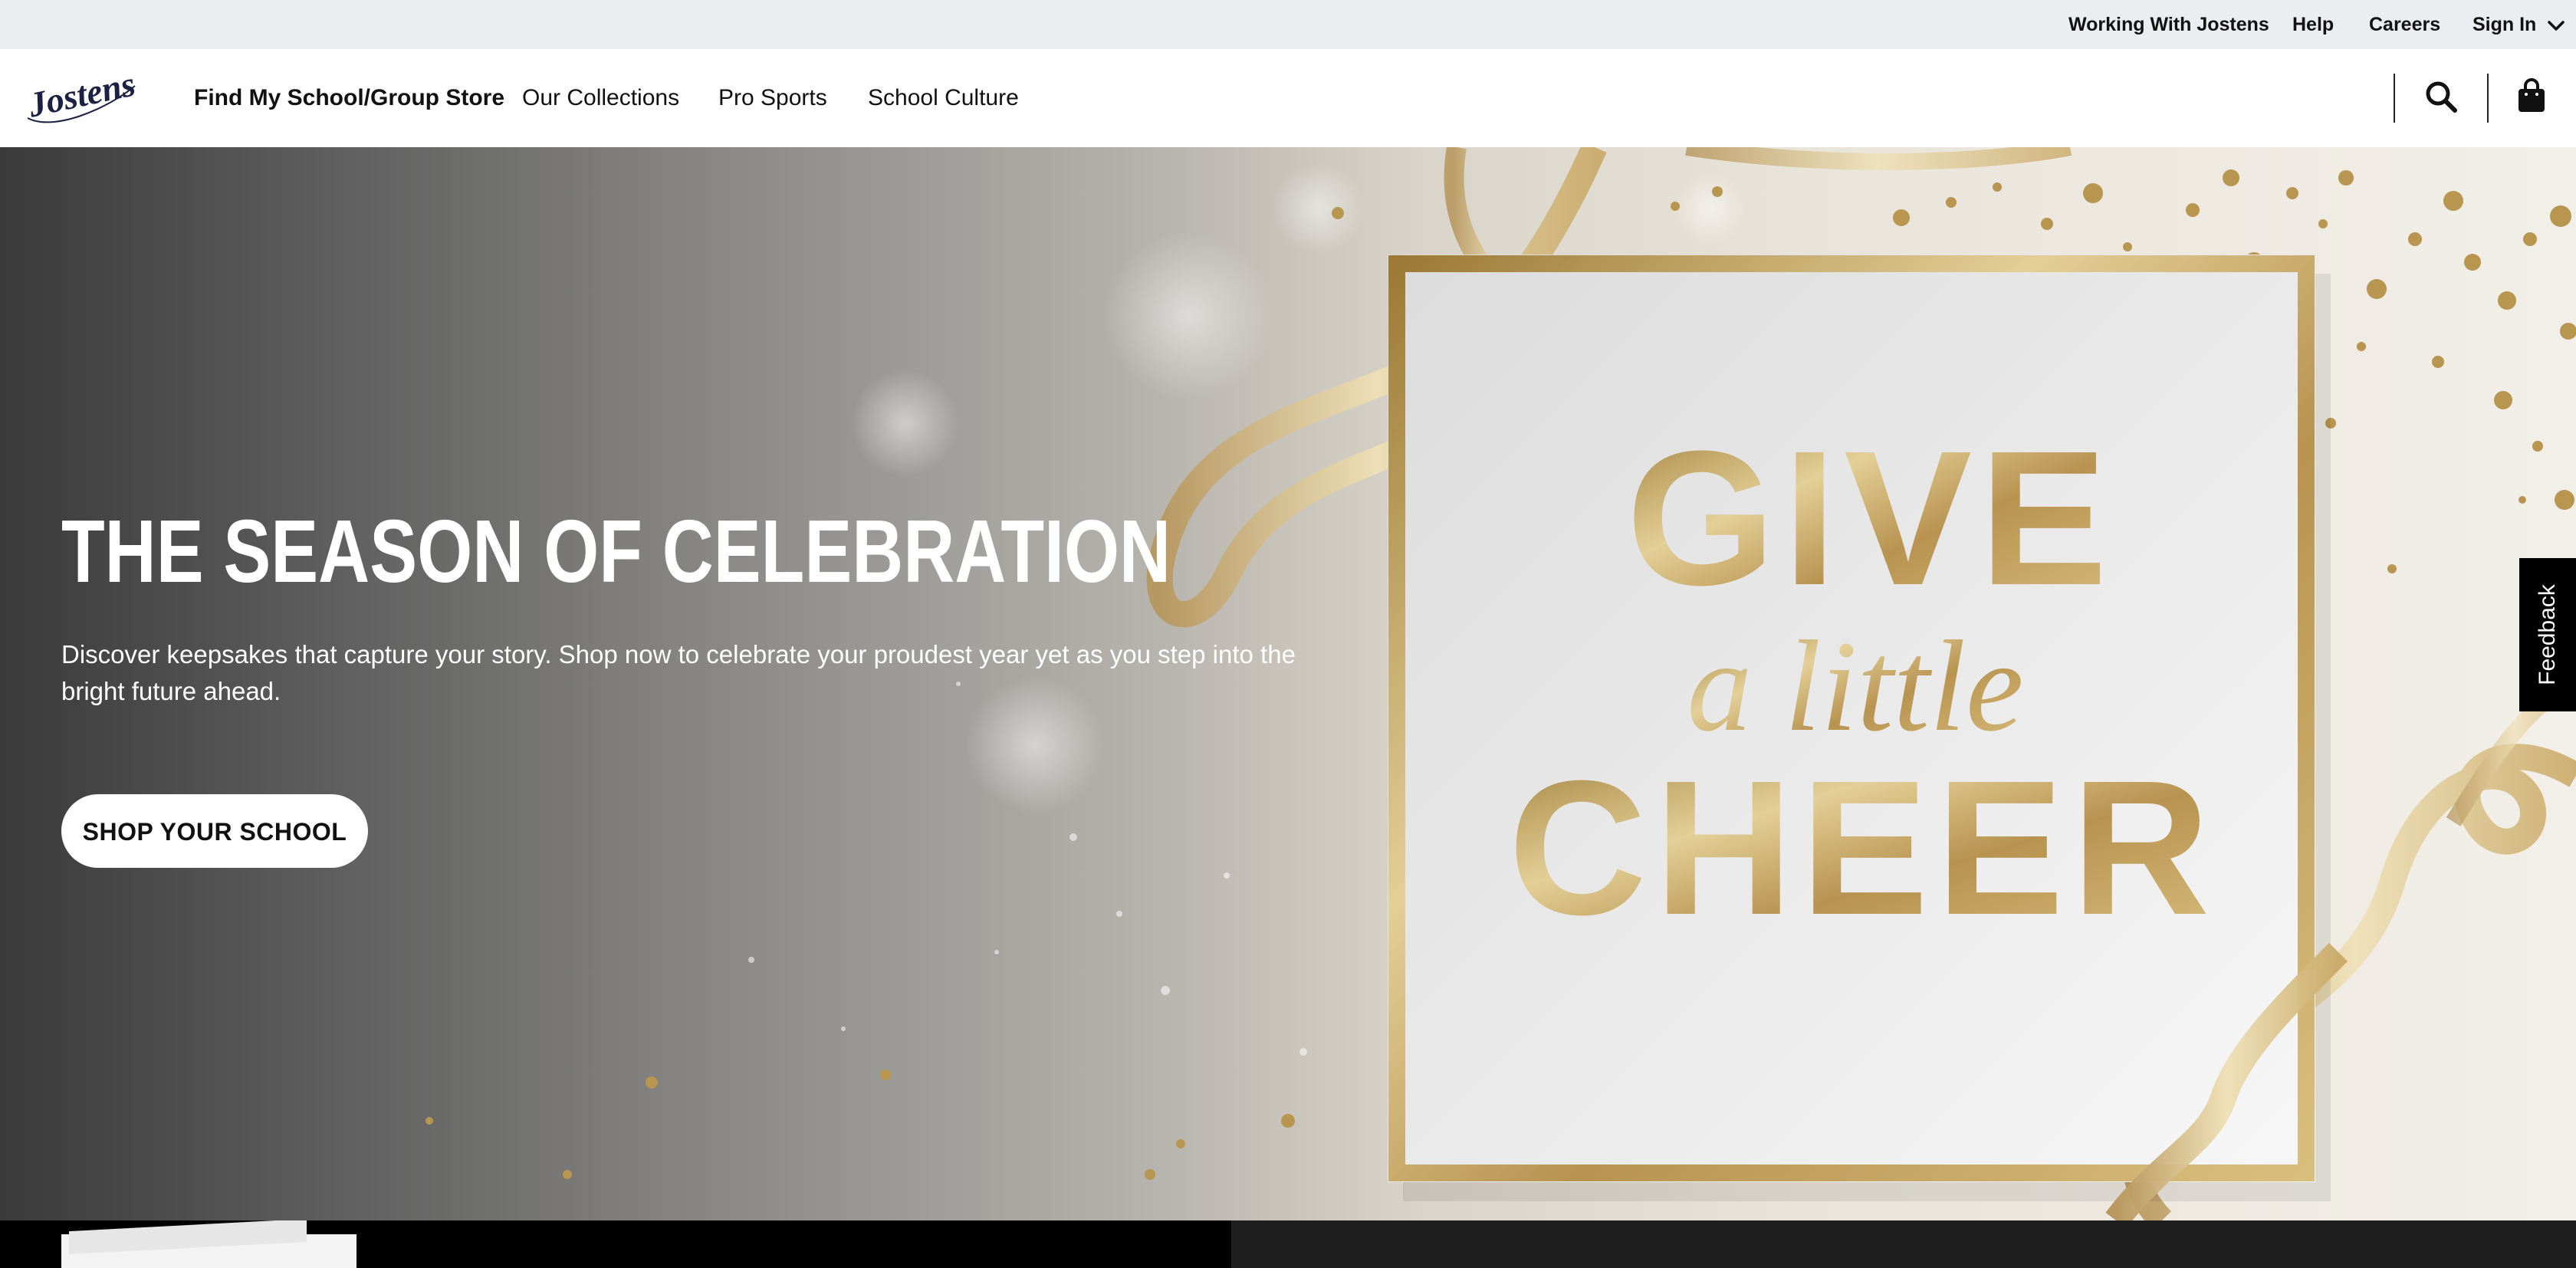 This screenshot has width=2576, height=1268. What do you see at coordinates (616, 551) in the screenshot?
I see `hero-title: THE SEASON OF CELEBRATION` at bounding box center [616, 551].